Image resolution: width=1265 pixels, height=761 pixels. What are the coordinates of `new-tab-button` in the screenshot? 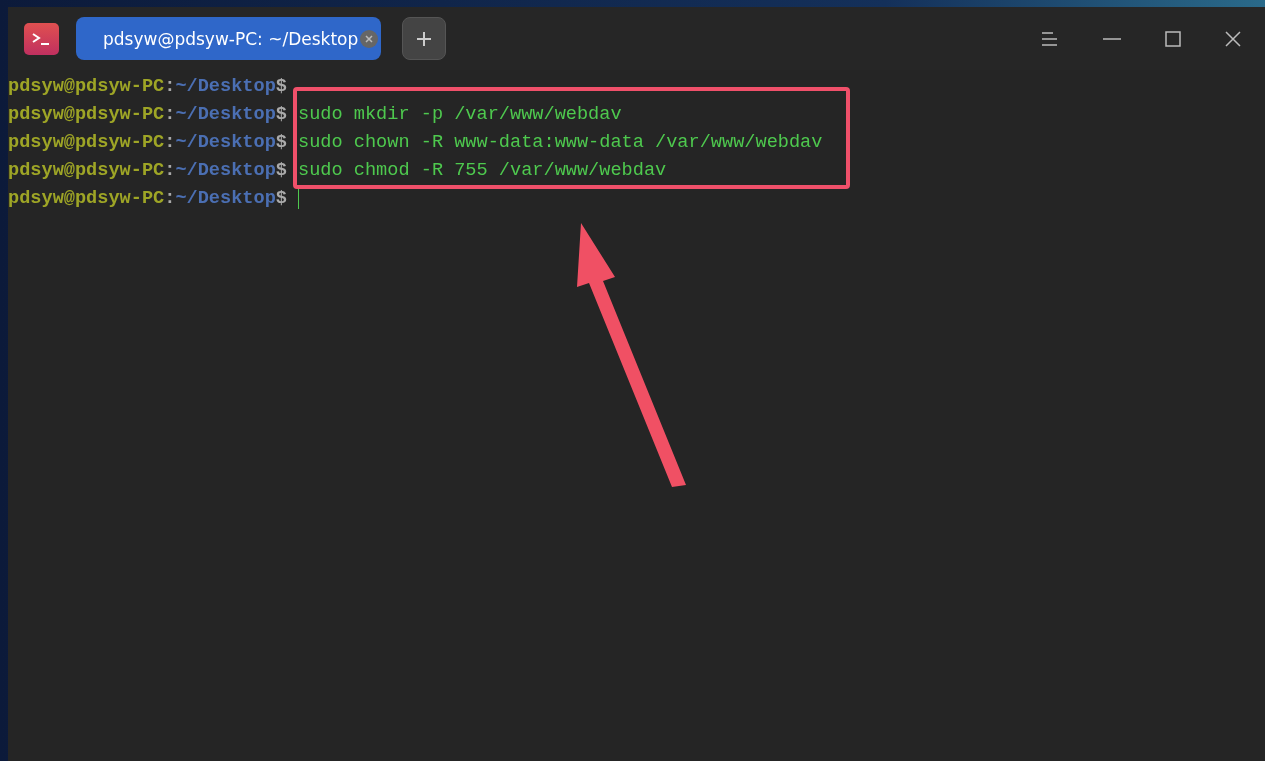 It's located at (424, 38).